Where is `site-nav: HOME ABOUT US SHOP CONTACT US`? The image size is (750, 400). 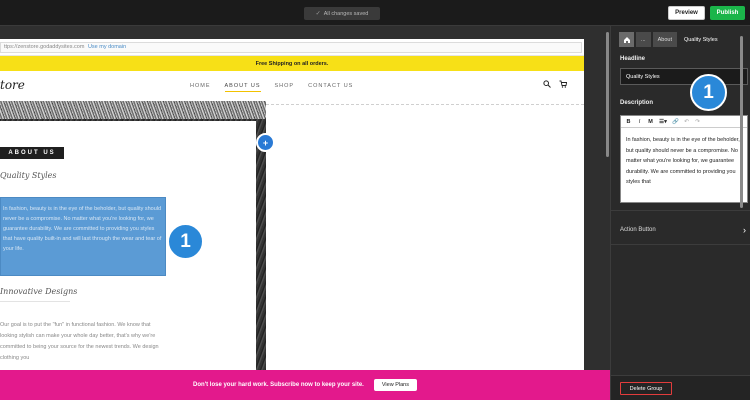 site-nav: HOME ABOUT US SHOP CONTACT US is located at coordinates (271, 87).